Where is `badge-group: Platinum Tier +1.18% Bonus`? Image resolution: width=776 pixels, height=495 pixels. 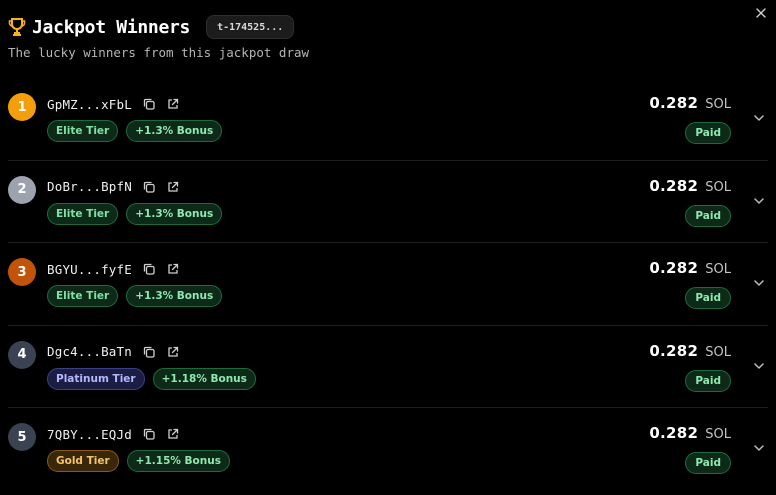 badge-group: Platinum Tier +1.18% Bonus is located at coordinates (151, 378).